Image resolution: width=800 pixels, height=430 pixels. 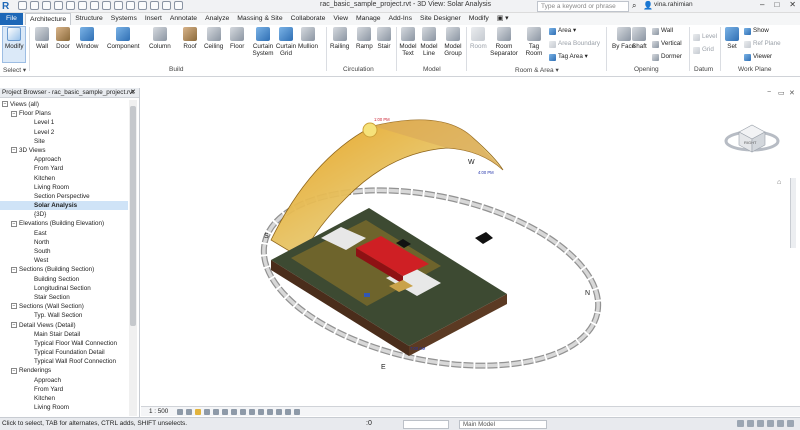 What do you see at coordinates (11, 19) in the screenshot?
I see `tab-file: File` at bounding box center [11, 19].